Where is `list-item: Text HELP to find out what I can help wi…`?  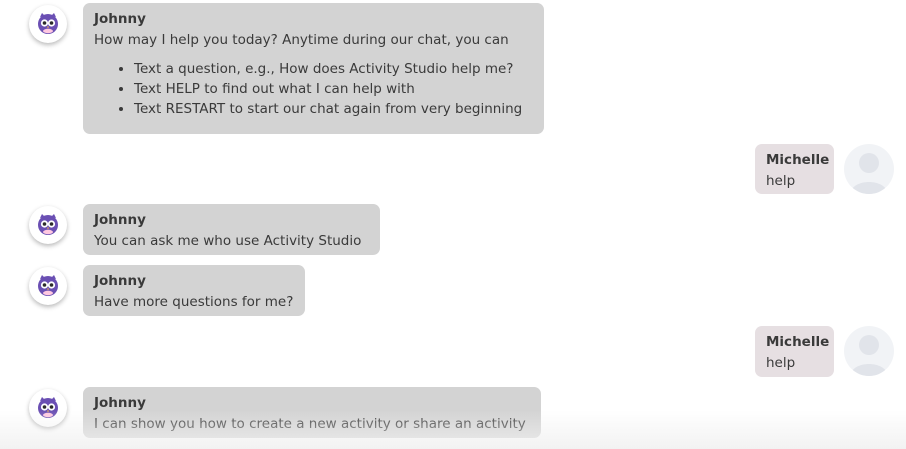 list-item: Text HELP to find out what I can help wi… is located at coordinates (334, 89).